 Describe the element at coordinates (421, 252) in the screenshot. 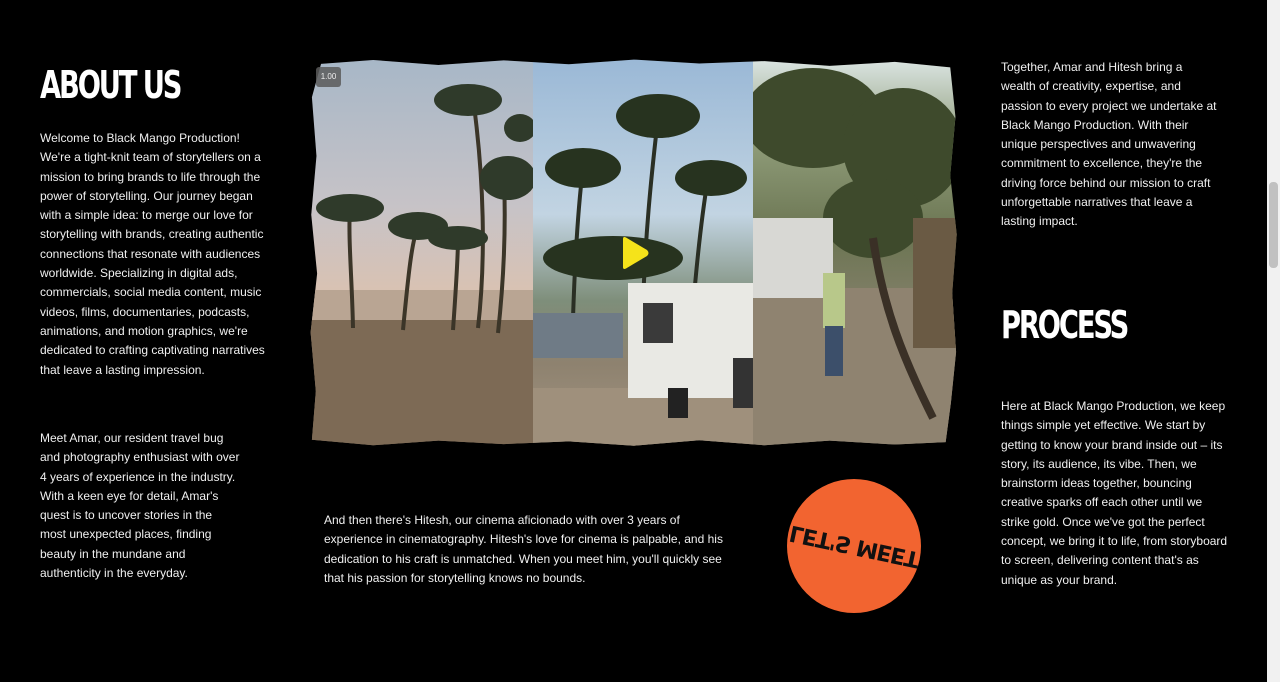

I see `video-frame-beach` at that location.